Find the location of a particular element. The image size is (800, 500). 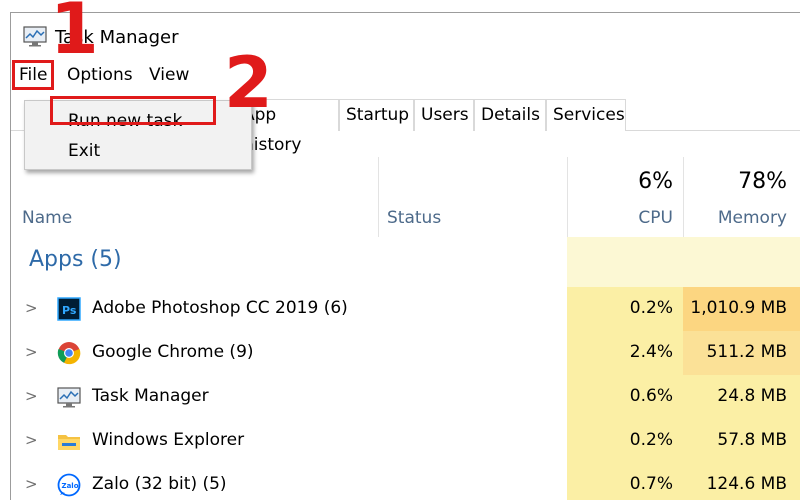

process-name: Zalo (32 bit) (5) is located at coordinates (159, 484).